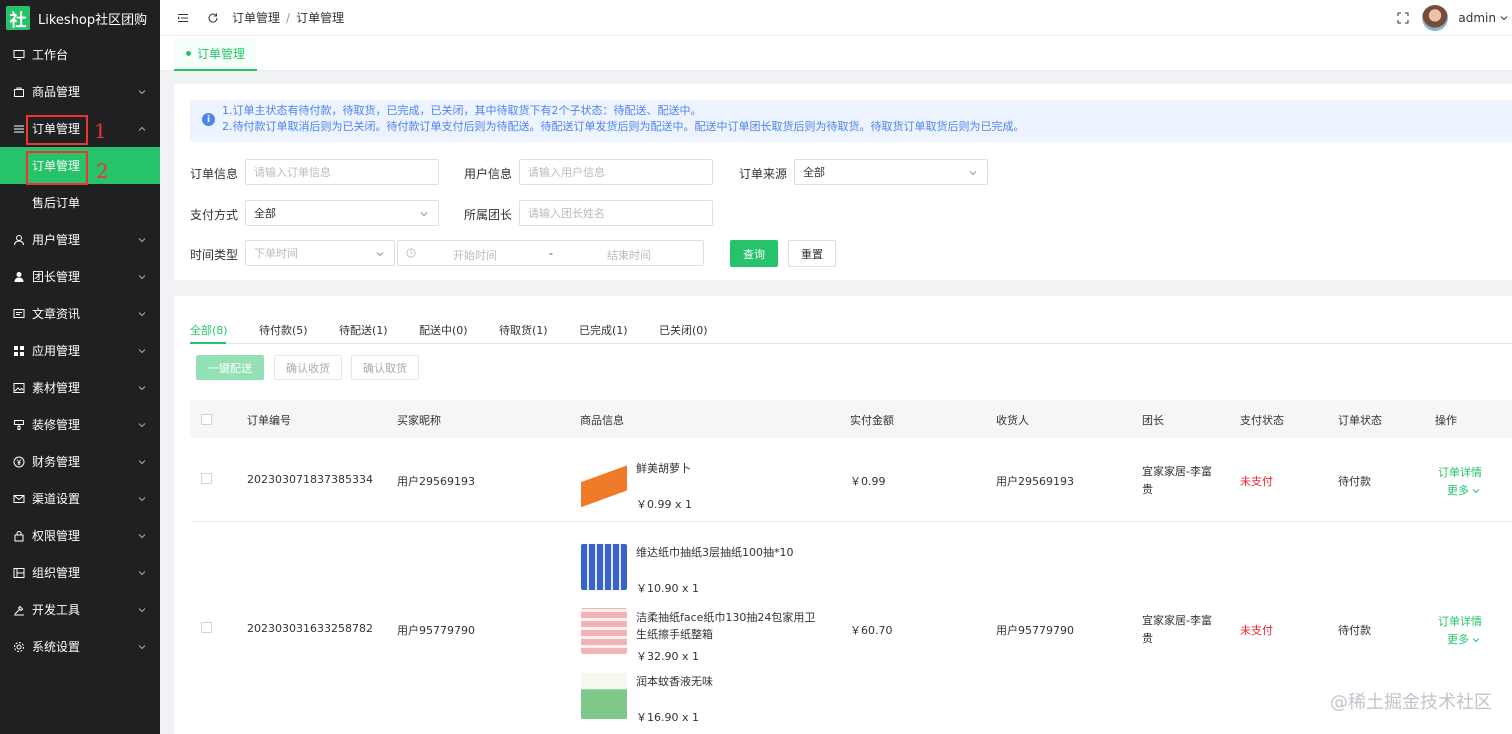 This screenshot has height=734, width=1512. Describe the element at coordinates (1477, 18) in the screenshot. I see `user-name: admin` at that location.